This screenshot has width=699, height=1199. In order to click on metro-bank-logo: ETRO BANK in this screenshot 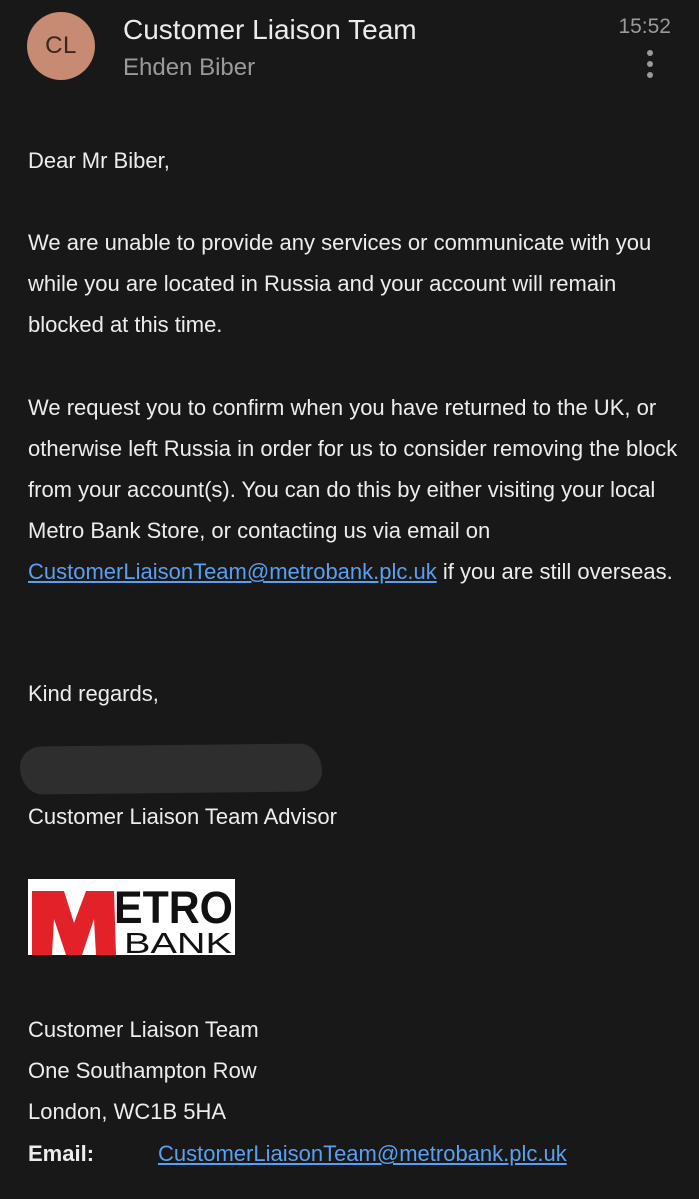, I will do `click(131, 917)`.